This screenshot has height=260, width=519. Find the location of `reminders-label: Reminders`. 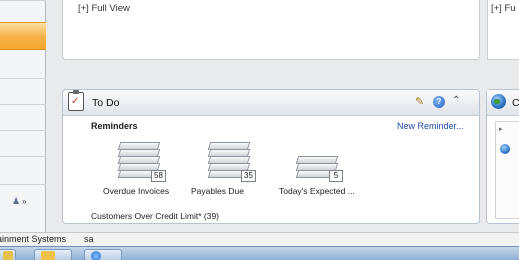

reminders-label: Reminders is located at coordinates (114, 126).